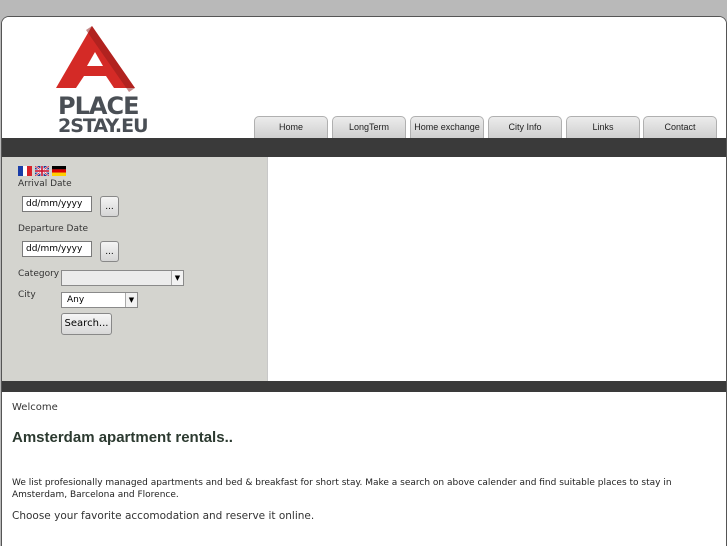  Describe the element at coordinates (291, 127) in the screenshot. I see `nav-tab-home: Home` at that location.